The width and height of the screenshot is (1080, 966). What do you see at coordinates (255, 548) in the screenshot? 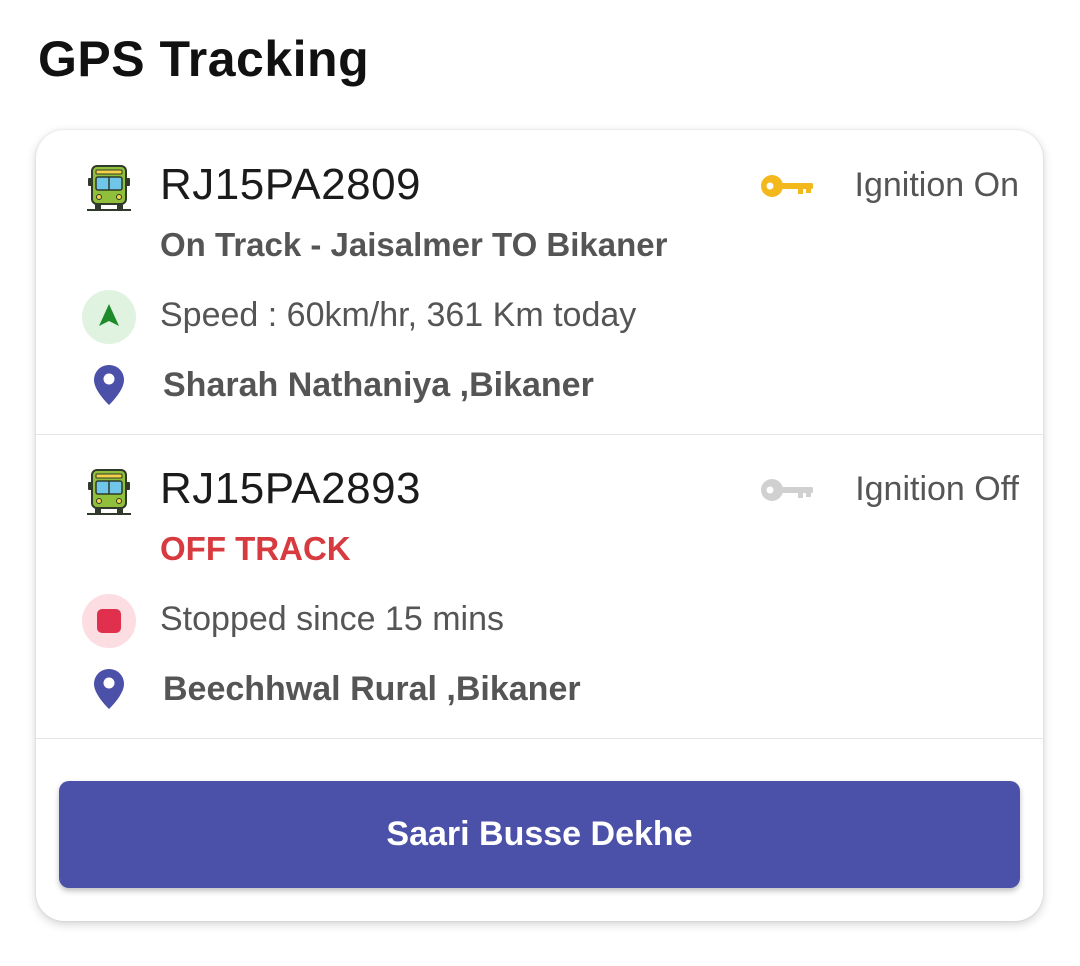
I see `track-status: OFF TRACK` at bounding box center [255, 548].